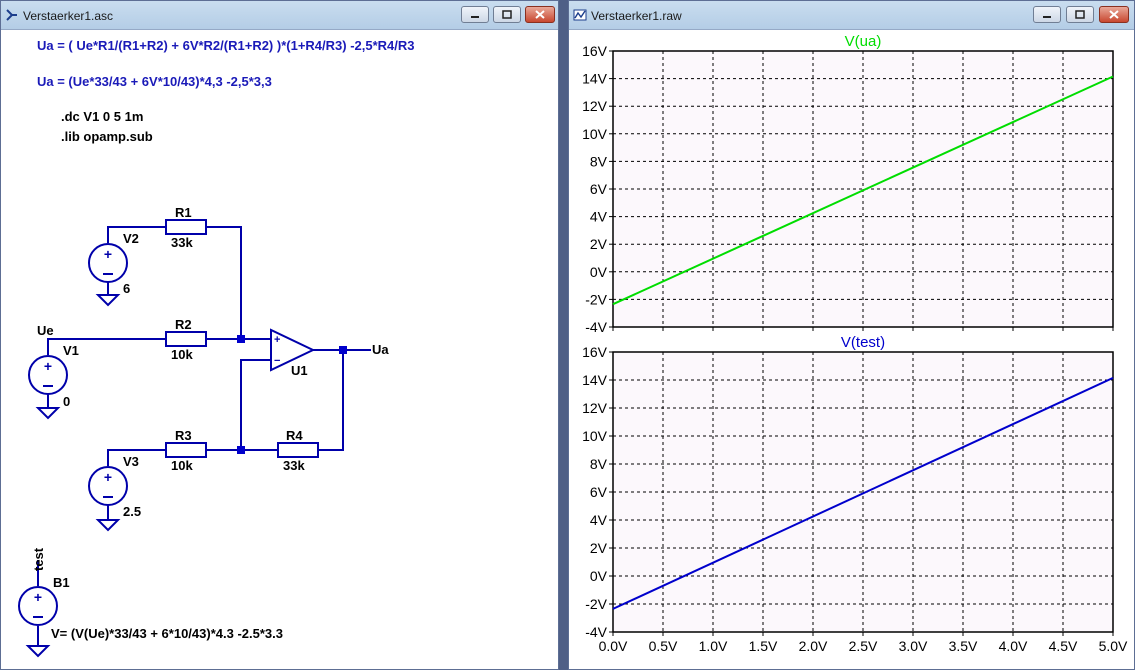 The height and width of the screenshot is (670, 1135). Describe the element at coordinates (763, 646) in the screenshot. I see `x-tick-label: 1.5V` at that location.